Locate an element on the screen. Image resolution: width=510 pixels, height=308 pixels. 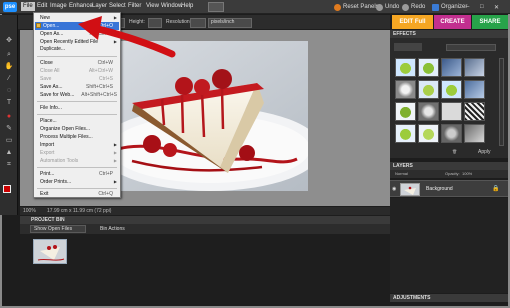
redo-button: Redo is located at coordinates (413, 7).